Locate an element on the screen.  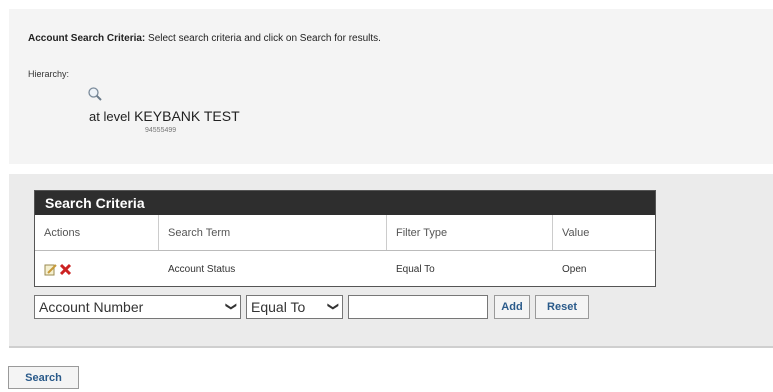
level-prefix: at level is located at coordinates (110, 116).